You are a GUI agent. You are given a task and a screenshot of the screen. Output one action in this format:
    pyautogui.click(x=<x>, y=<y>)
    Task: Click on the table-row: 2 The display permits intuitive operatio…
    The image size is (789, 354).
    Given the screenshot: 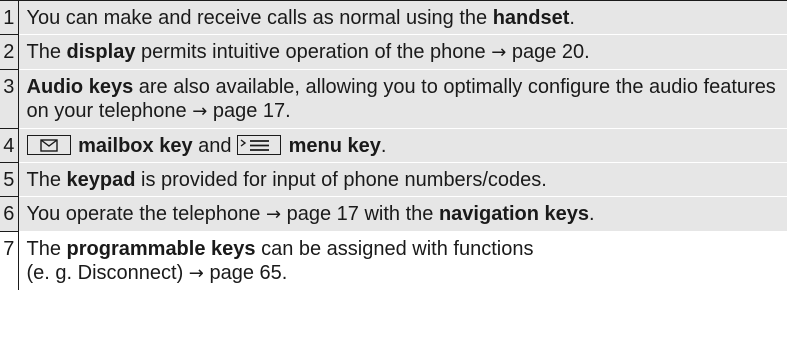 What is the action you would take?
    pyautogui.click(x=393, y=52)
    